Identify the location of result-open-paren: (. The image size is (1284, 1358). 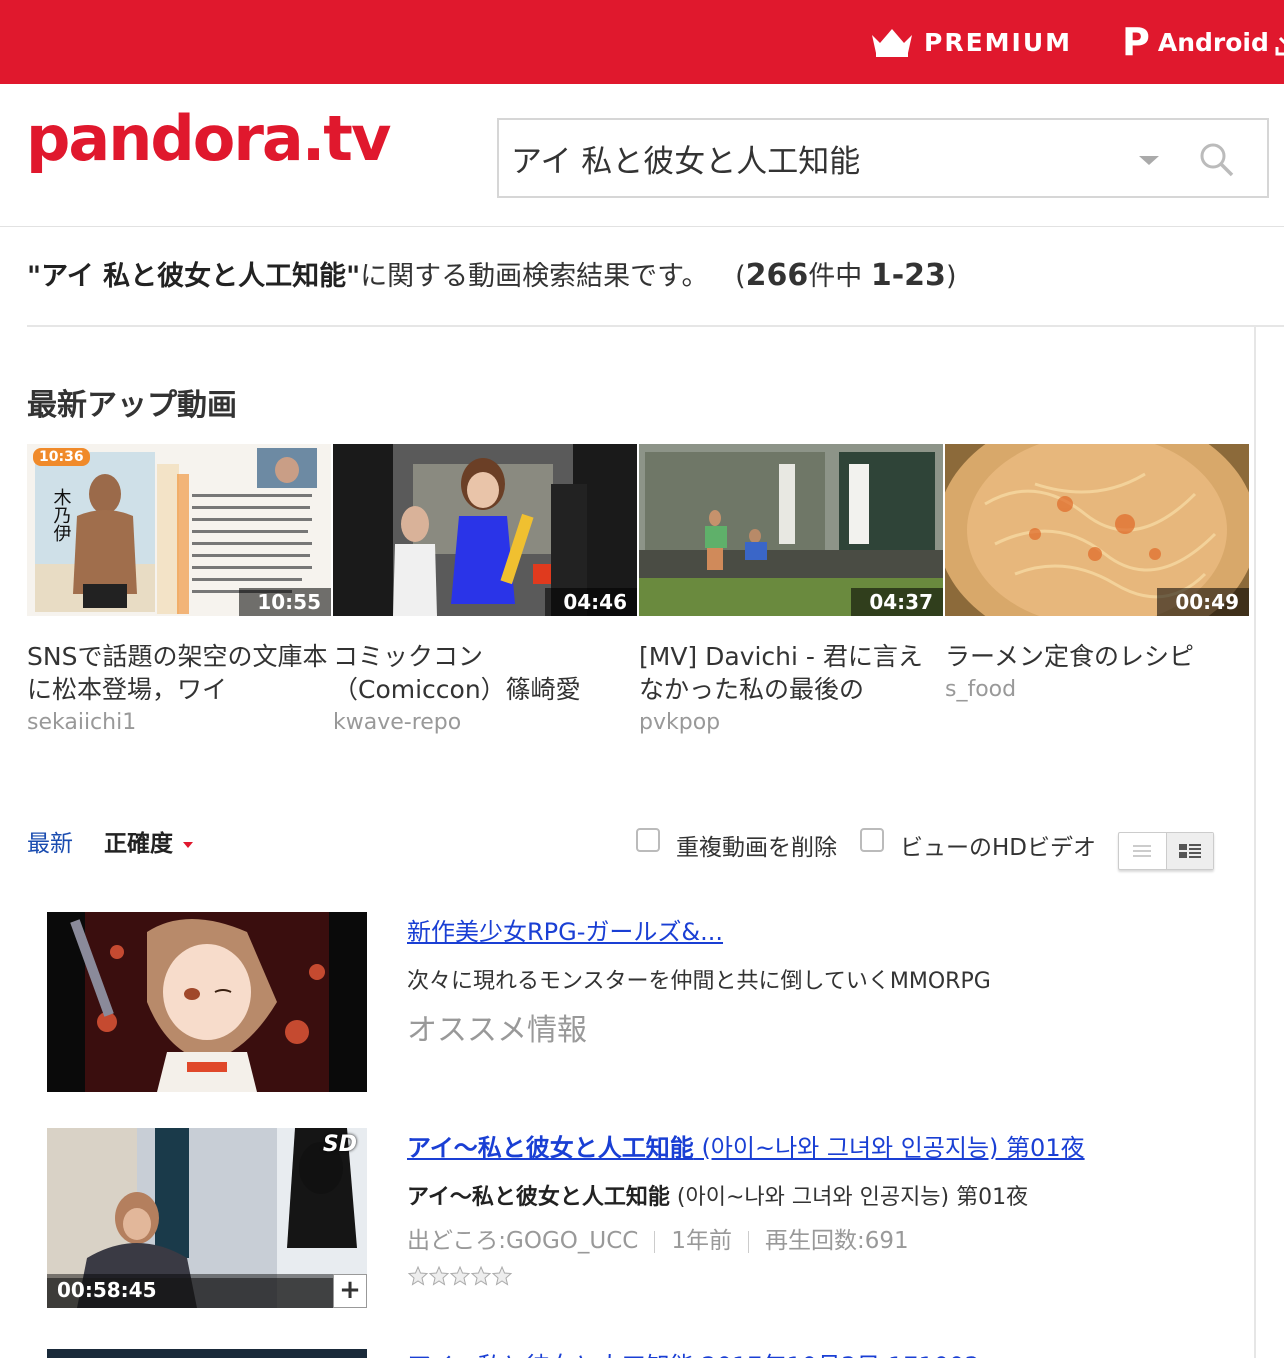
(740, 276).